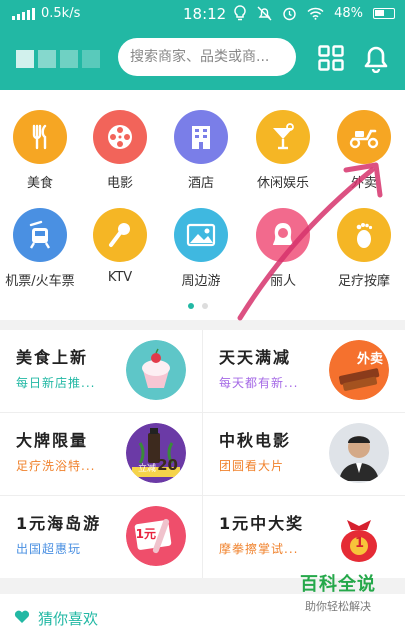 This screenshot has height=640, width=405. What do you see at coordinates (338, 584) in the screenshot?
I see `watermark-title: 百科全说` at bounding box center [338, 584].